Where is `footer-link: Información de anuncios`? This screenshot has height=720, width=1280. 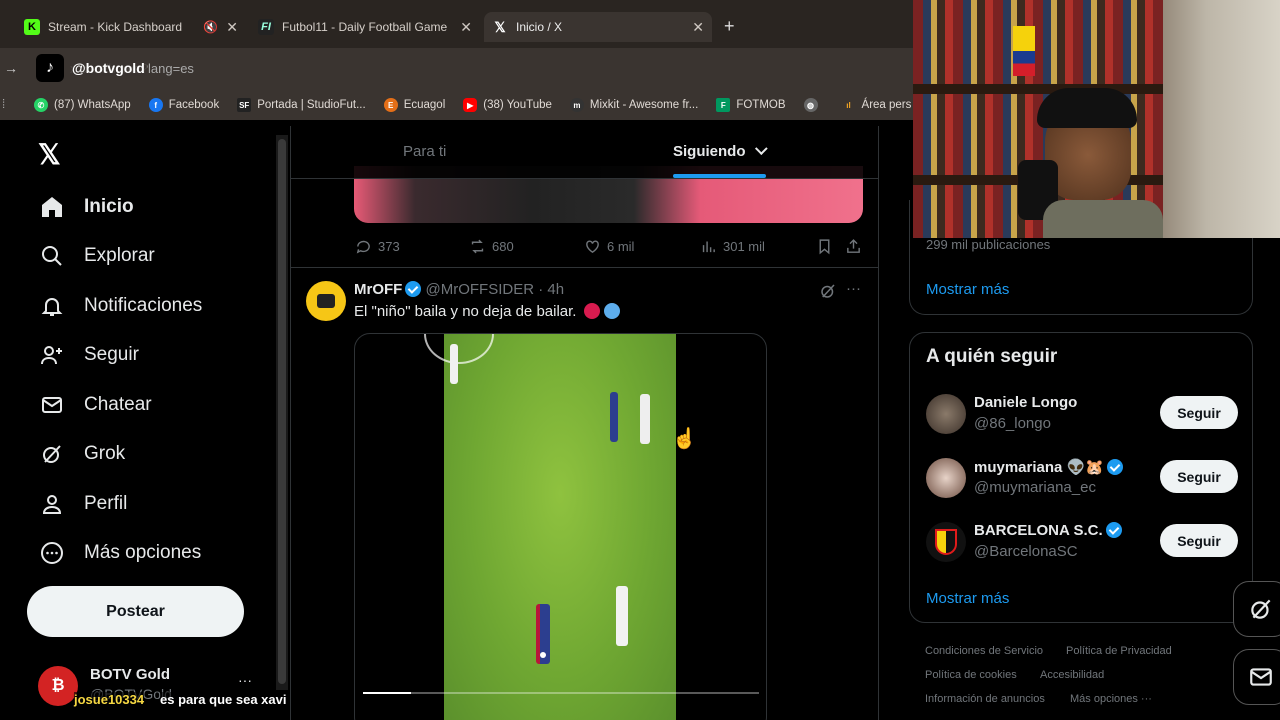 footer-link: Información de anuncios is located at coordinates (985, 699).